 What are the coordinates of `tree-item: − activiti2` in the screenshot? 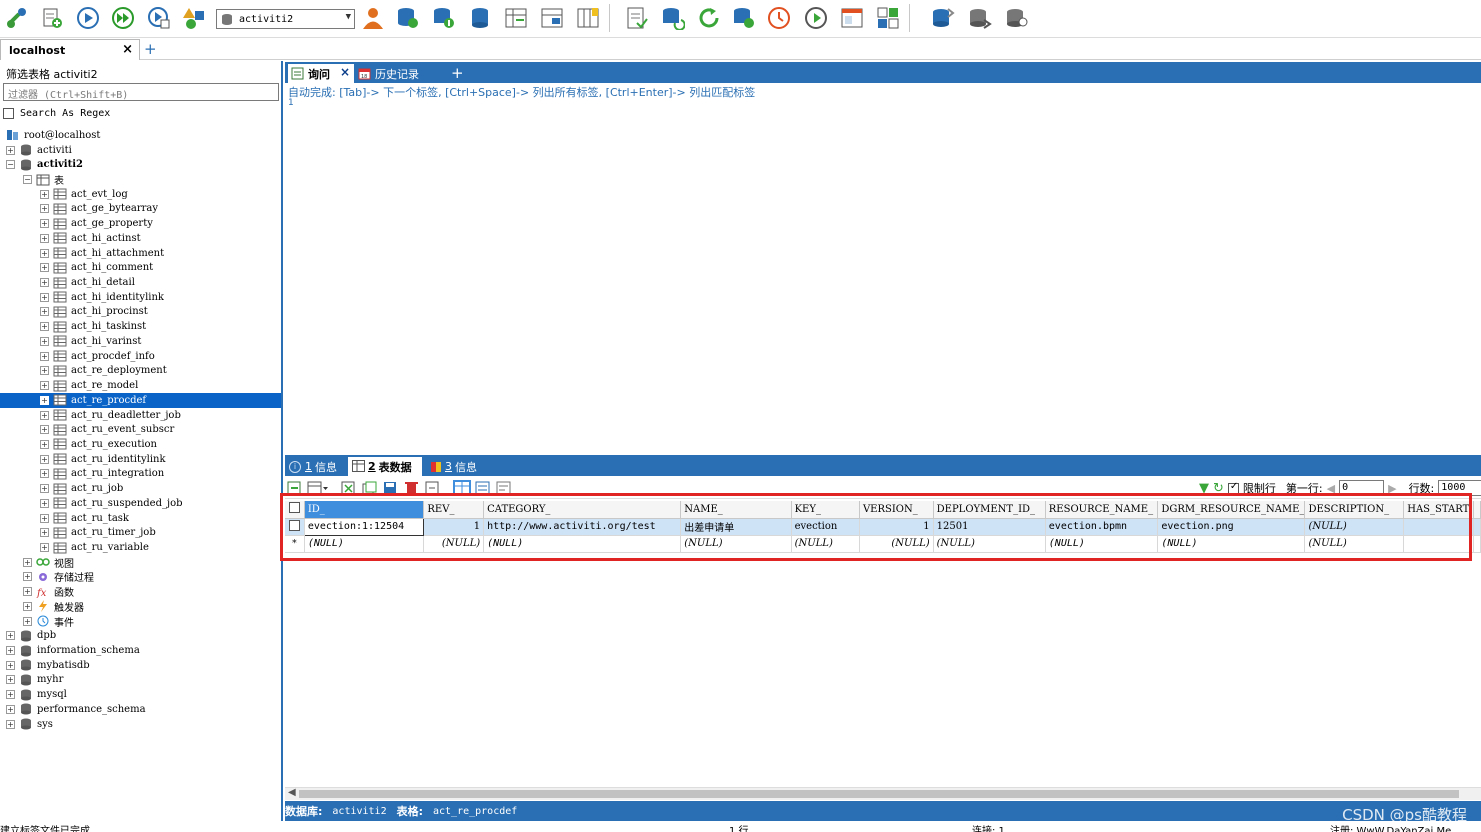 It's located at (44, 164).